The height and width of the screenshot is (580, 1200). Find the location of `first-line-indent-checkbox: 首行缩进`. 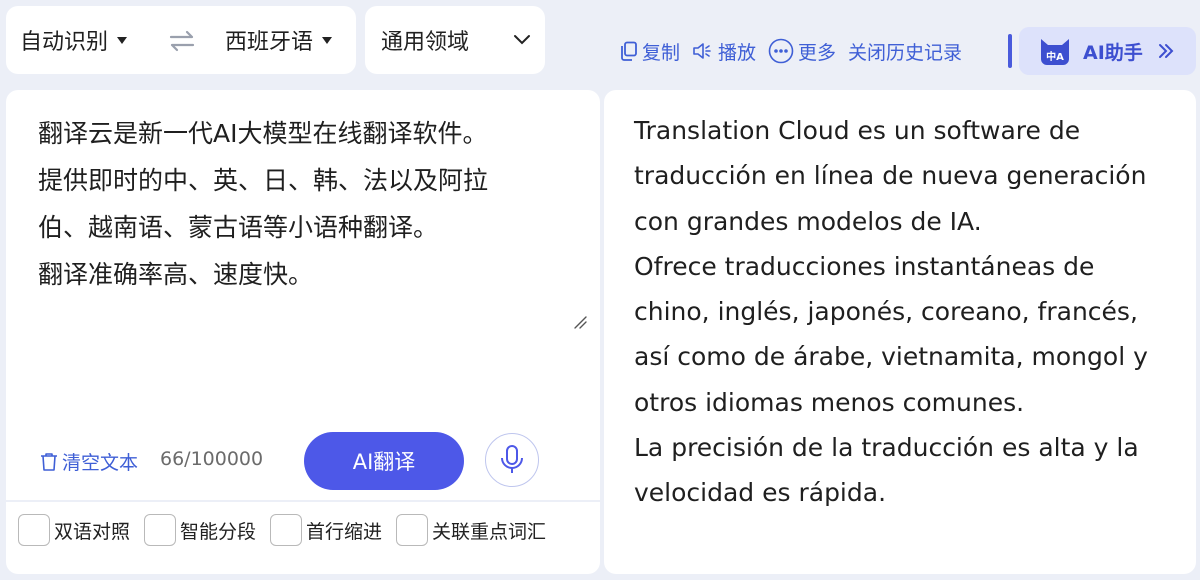

first-line-indent-checkbox: 首行缩进 is located at coordinates (326, 530).